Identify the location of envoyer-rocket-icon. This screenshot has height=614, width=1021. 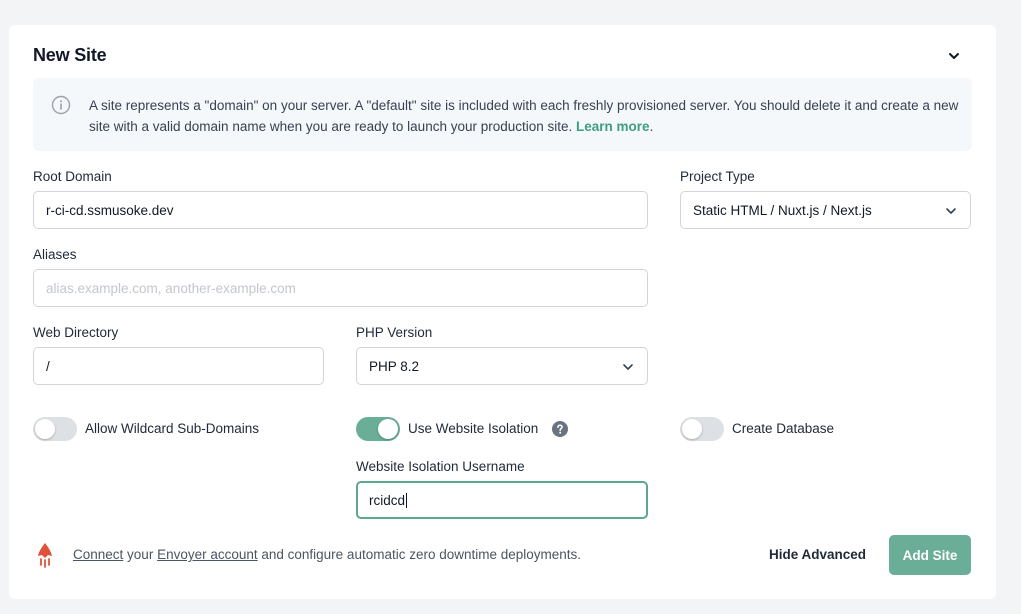
(45, 555).